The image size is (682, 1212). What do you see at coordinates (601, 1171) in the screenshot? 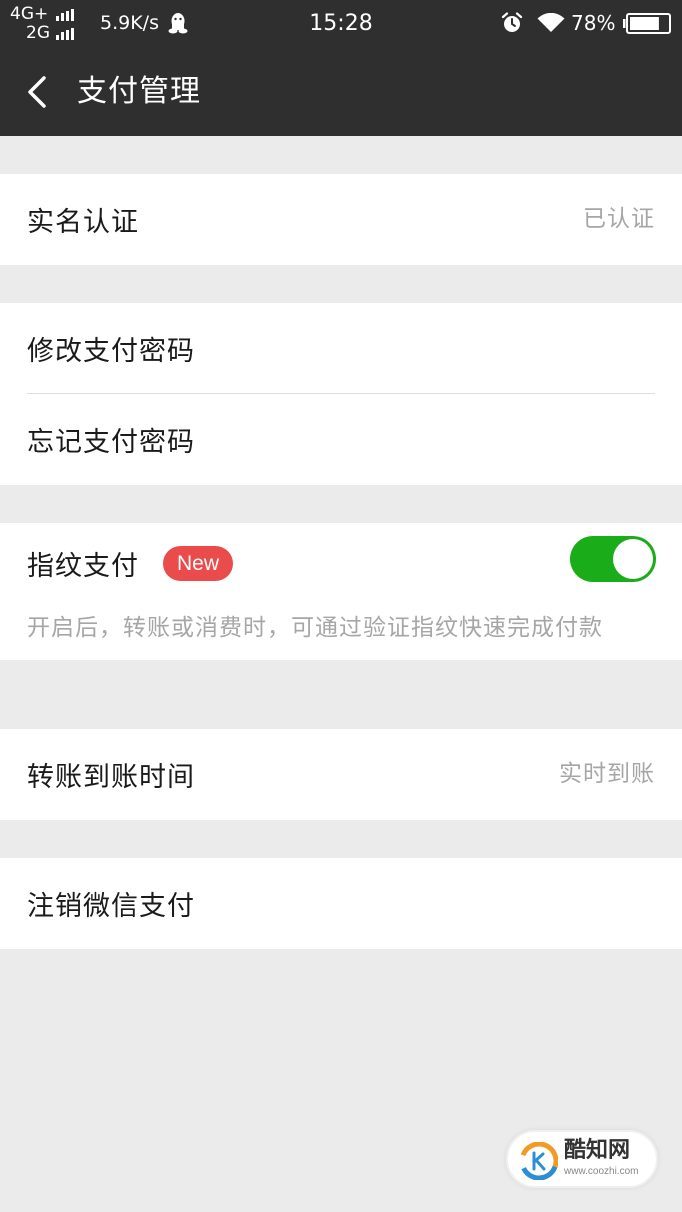
I see `watermark-url: www.coozhi.com` at bounding box center [601, 1171].